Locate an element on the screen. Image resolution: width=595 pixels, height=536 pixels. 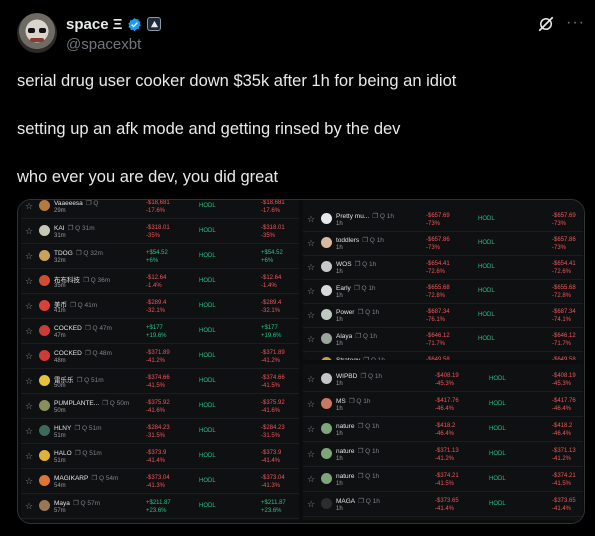
author-display-name: space Ξ is located at coordinates (94, 24).